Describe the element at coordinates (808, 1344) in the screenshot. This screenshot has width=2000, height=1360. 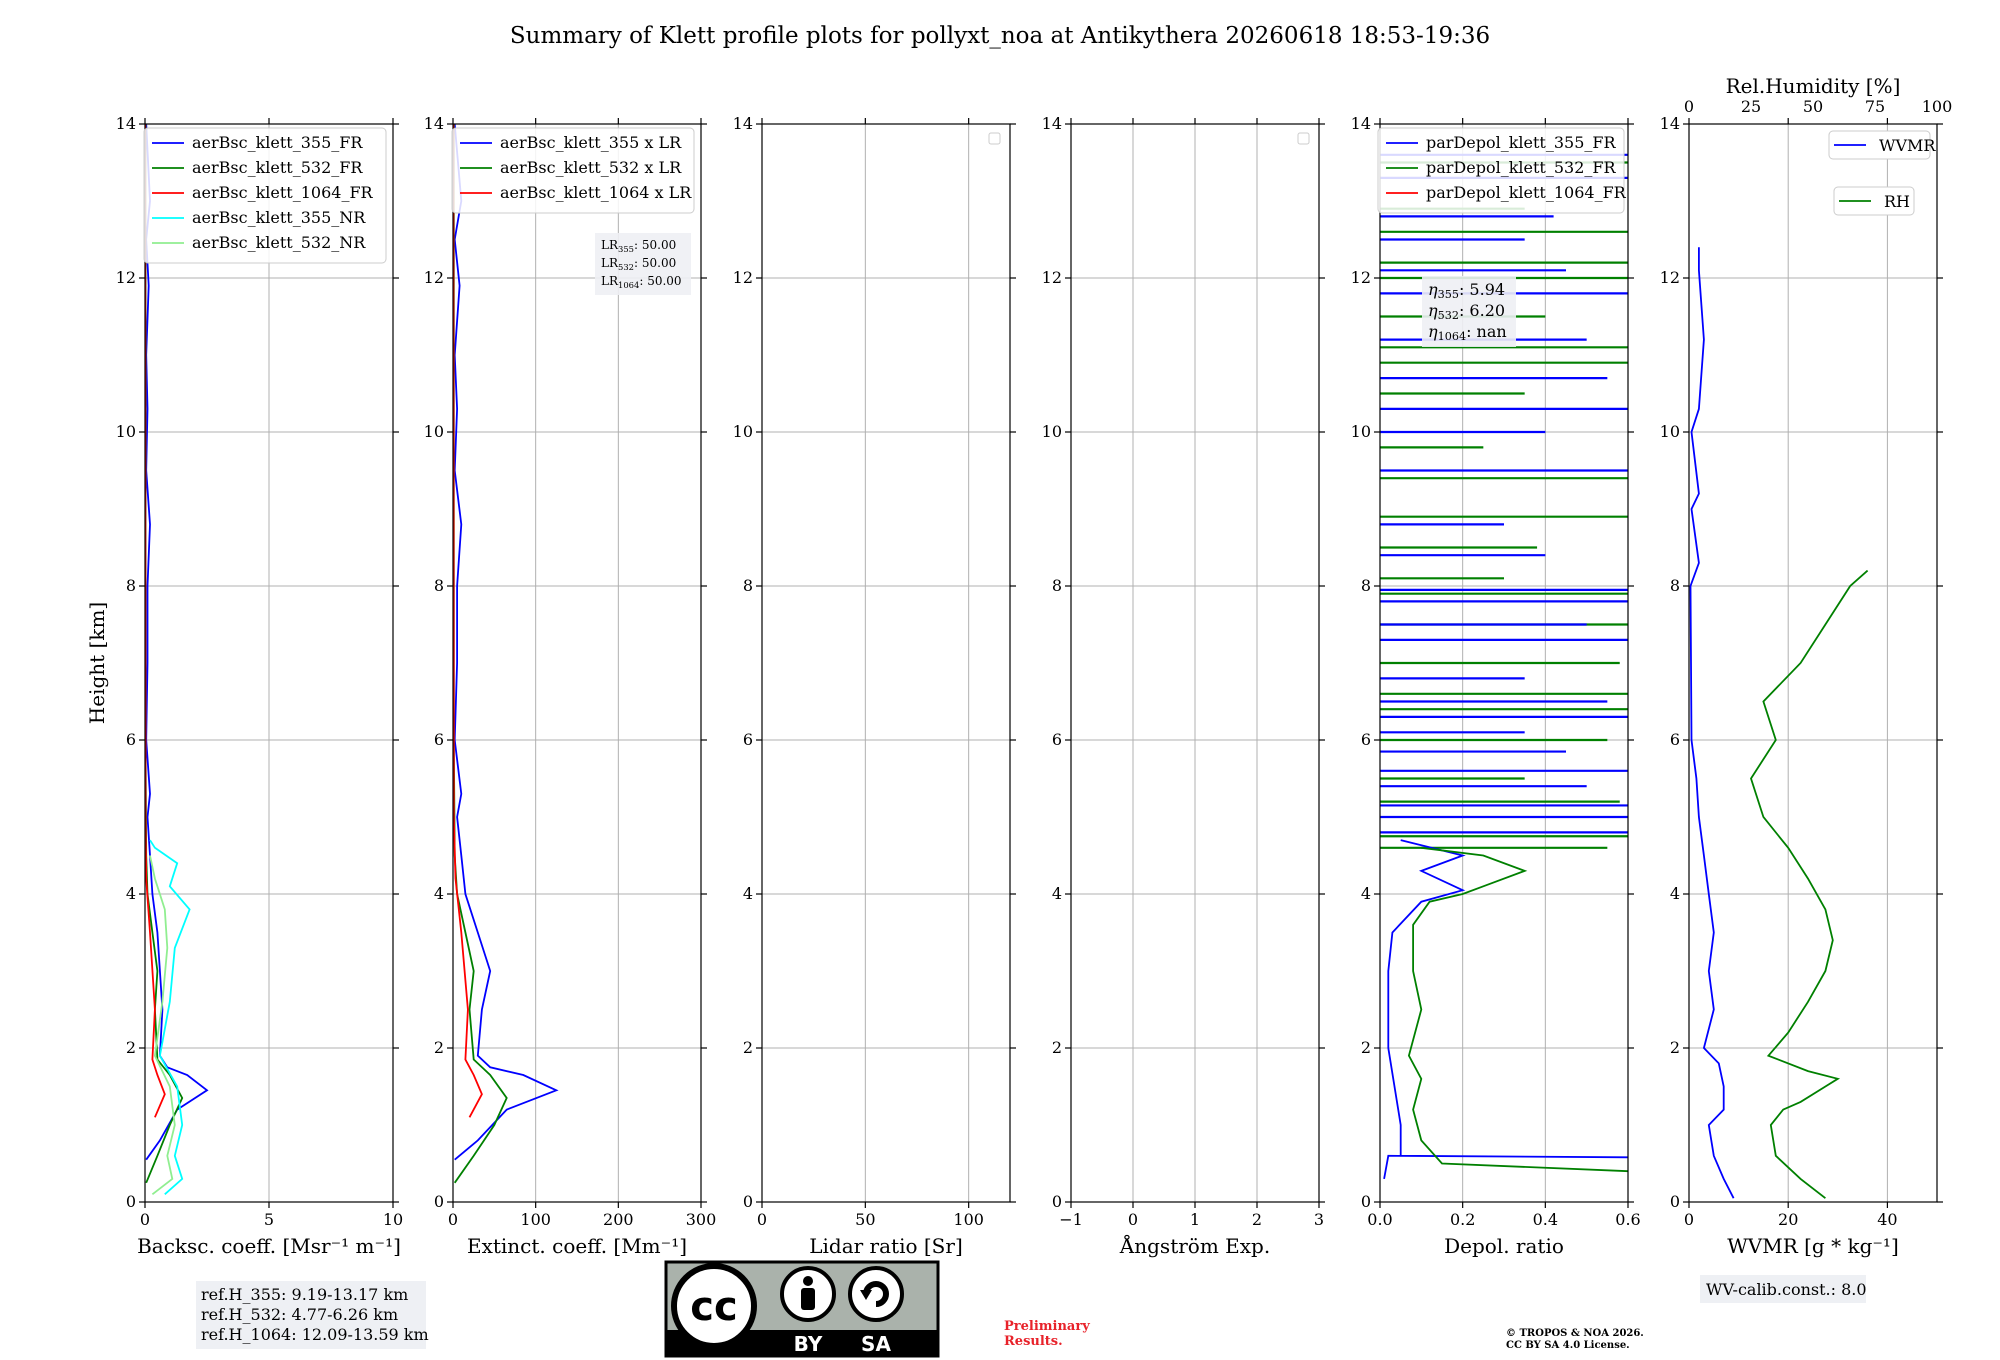
I see `by-label: BY` at that location.